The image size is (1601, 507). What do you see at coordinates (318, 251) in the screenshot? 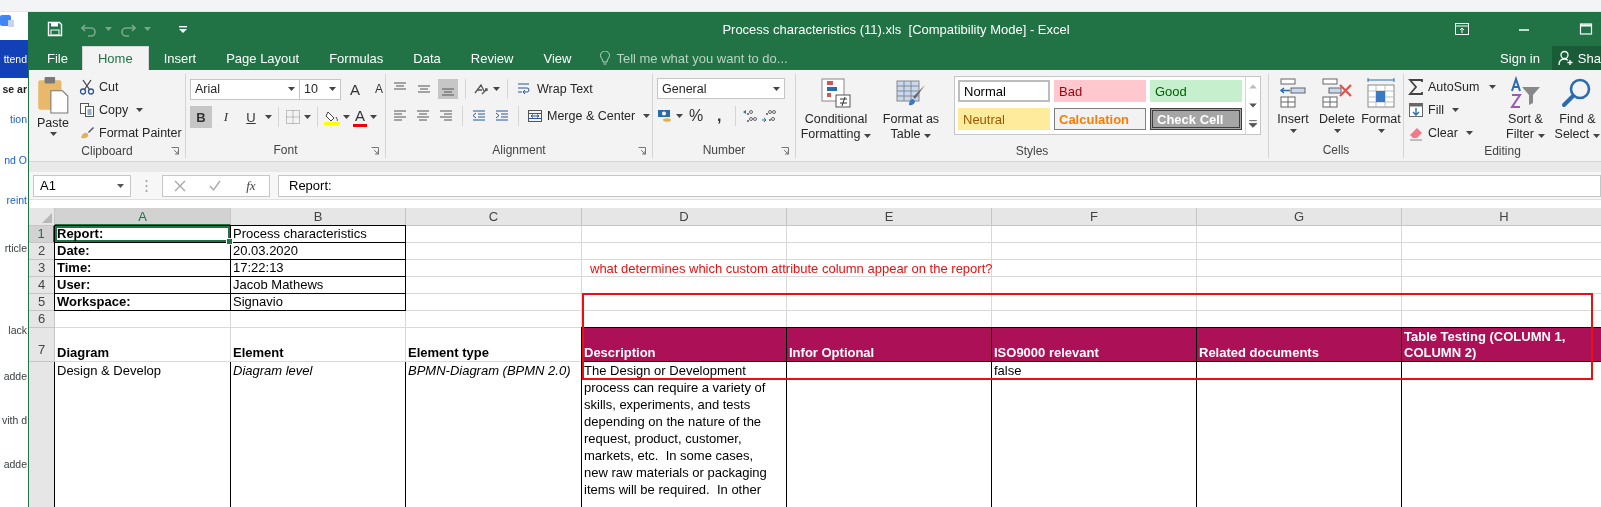
I see `spreadsheet-cell: 20.03.2020` at bounding box center [318, 251].